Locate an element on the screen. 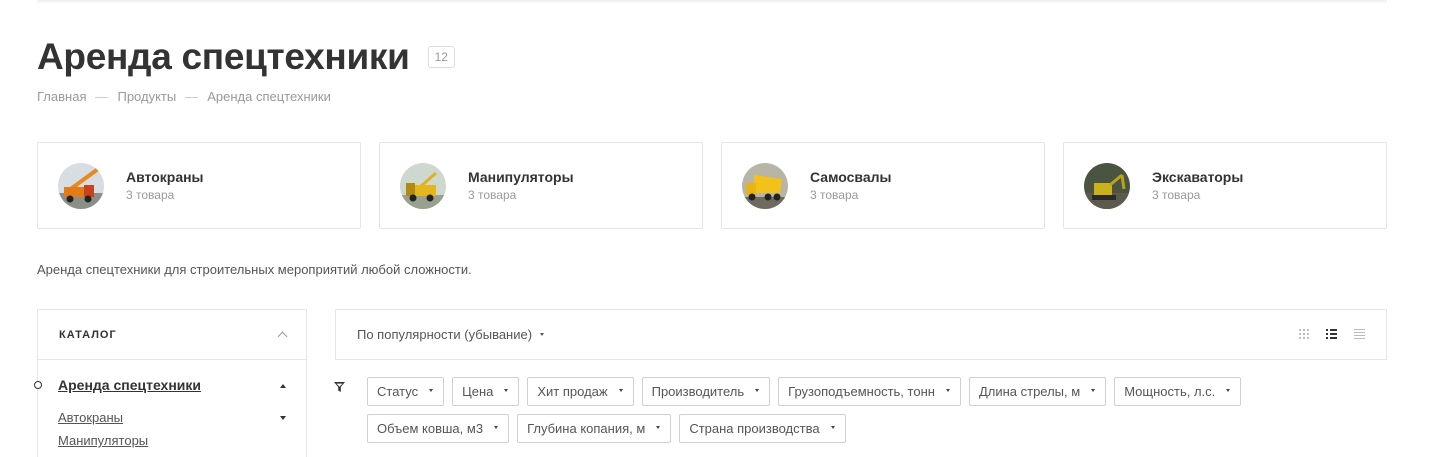  filter-label: Страна производства is located at coordinates (754, 428).